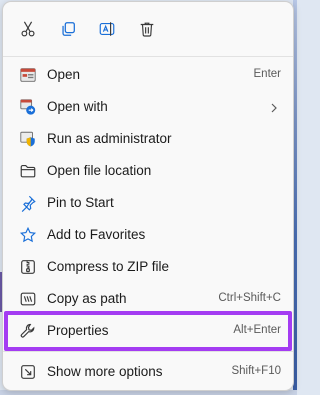 The width and height of the screenshot is (320, 395). I want to click on open-with-icon, so click(28, 107).